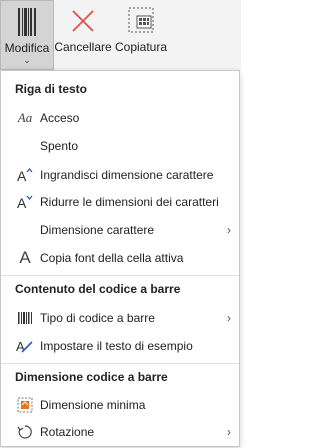  What do you see at coordinates (116, 346) in the screenshot?
I see `menu-item-label: Impostare il testo di esempio` at bounding box center [116, 346].